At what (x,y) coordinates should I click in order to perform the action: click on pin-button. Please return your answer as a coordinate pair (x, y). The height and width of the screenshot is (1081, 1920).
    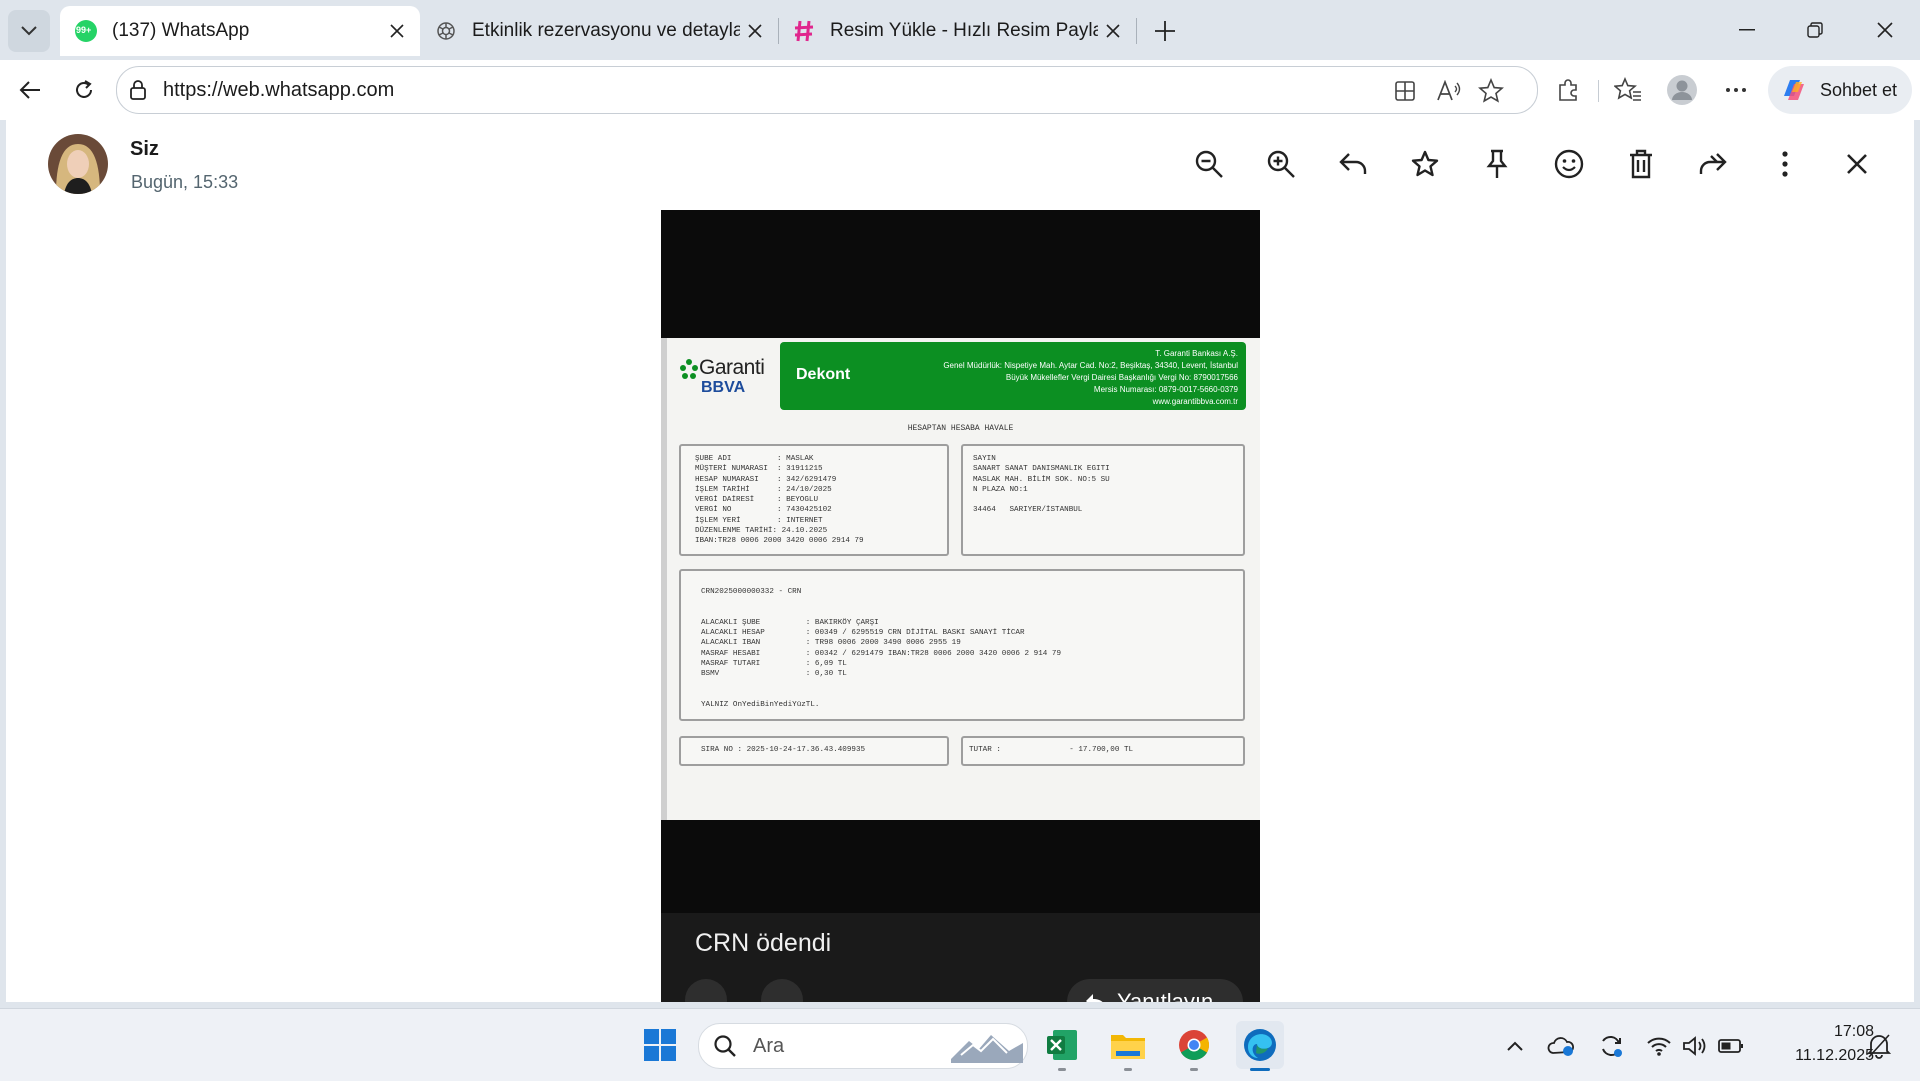
    Looking at the image, I should click on (1497, 164).